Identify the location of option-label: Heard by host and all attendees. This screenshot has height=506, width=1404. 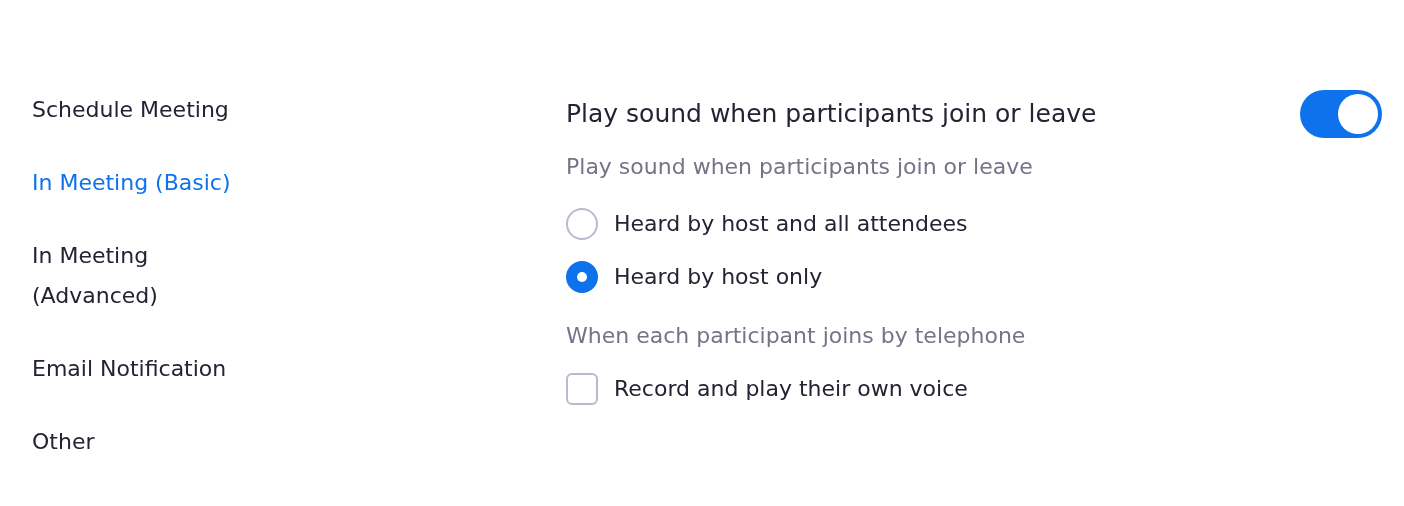
(791, 224).